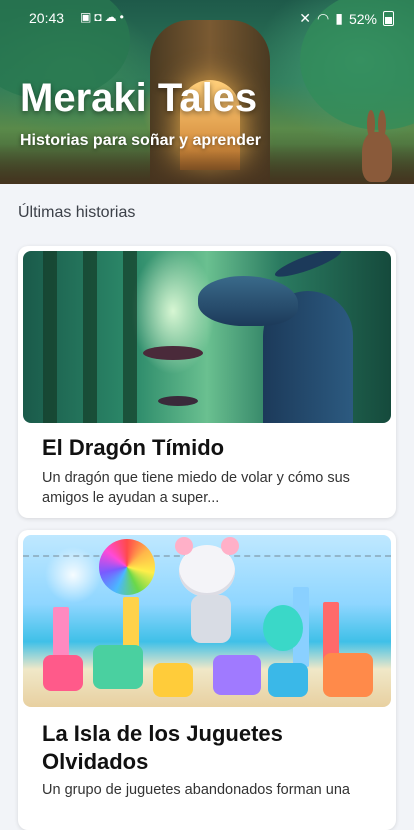 The image size is (414, 830). I want to click on story-title: La Isla de los Juguetes Olvidados, so click(162, 747).